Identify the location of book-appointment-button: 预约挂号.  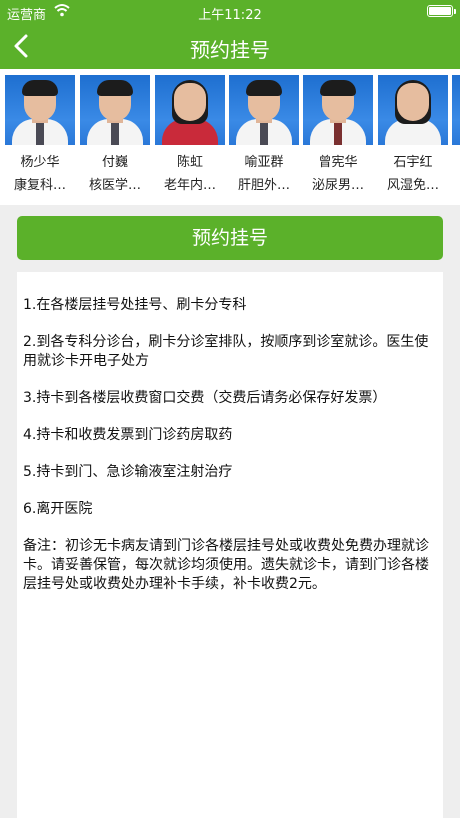
(230, 238).